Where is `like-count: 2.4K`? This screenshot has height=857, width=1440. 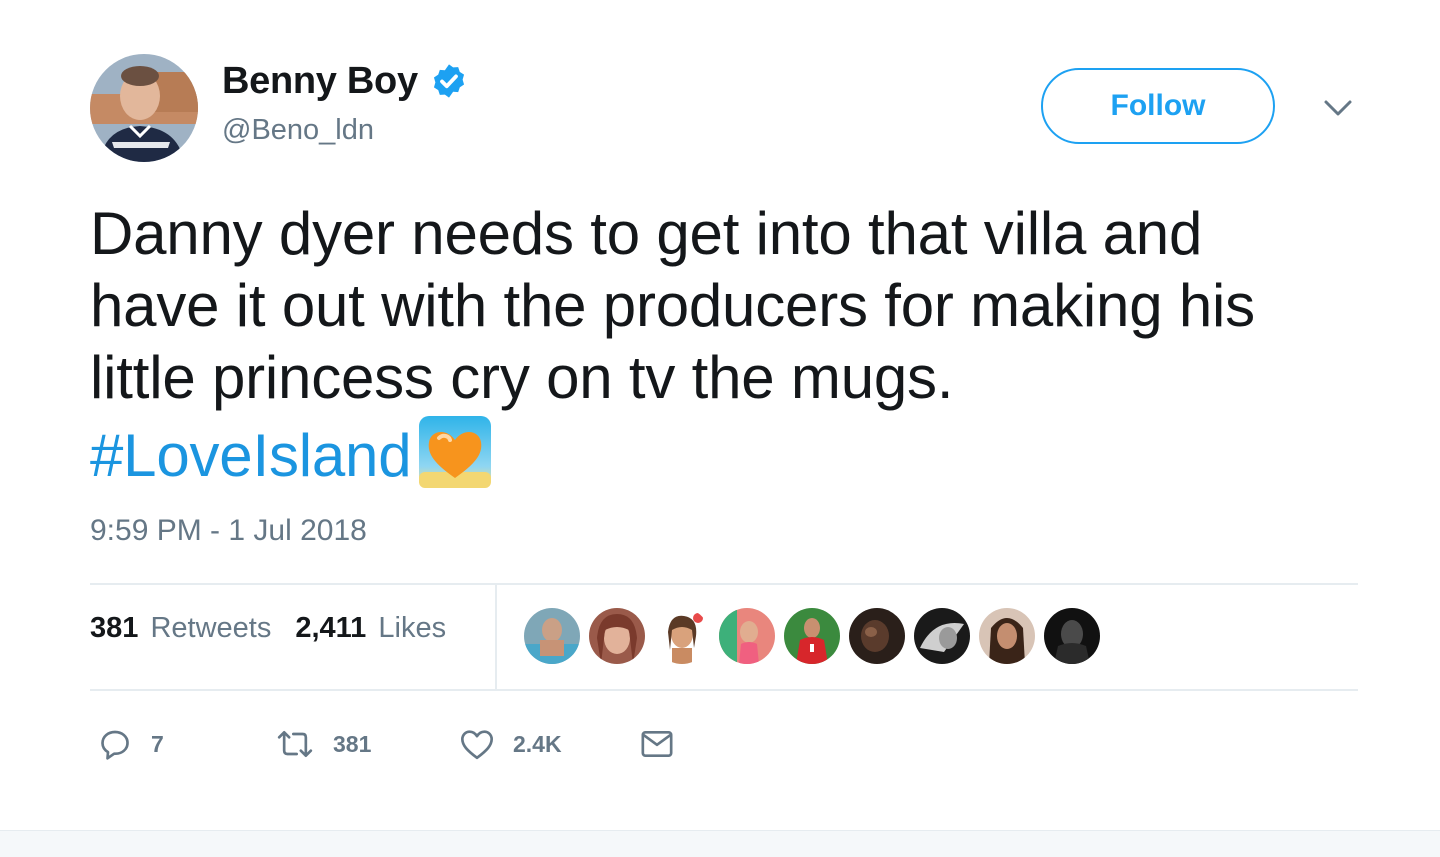
like-count: 2.4K is located at coordinates (537, 743).